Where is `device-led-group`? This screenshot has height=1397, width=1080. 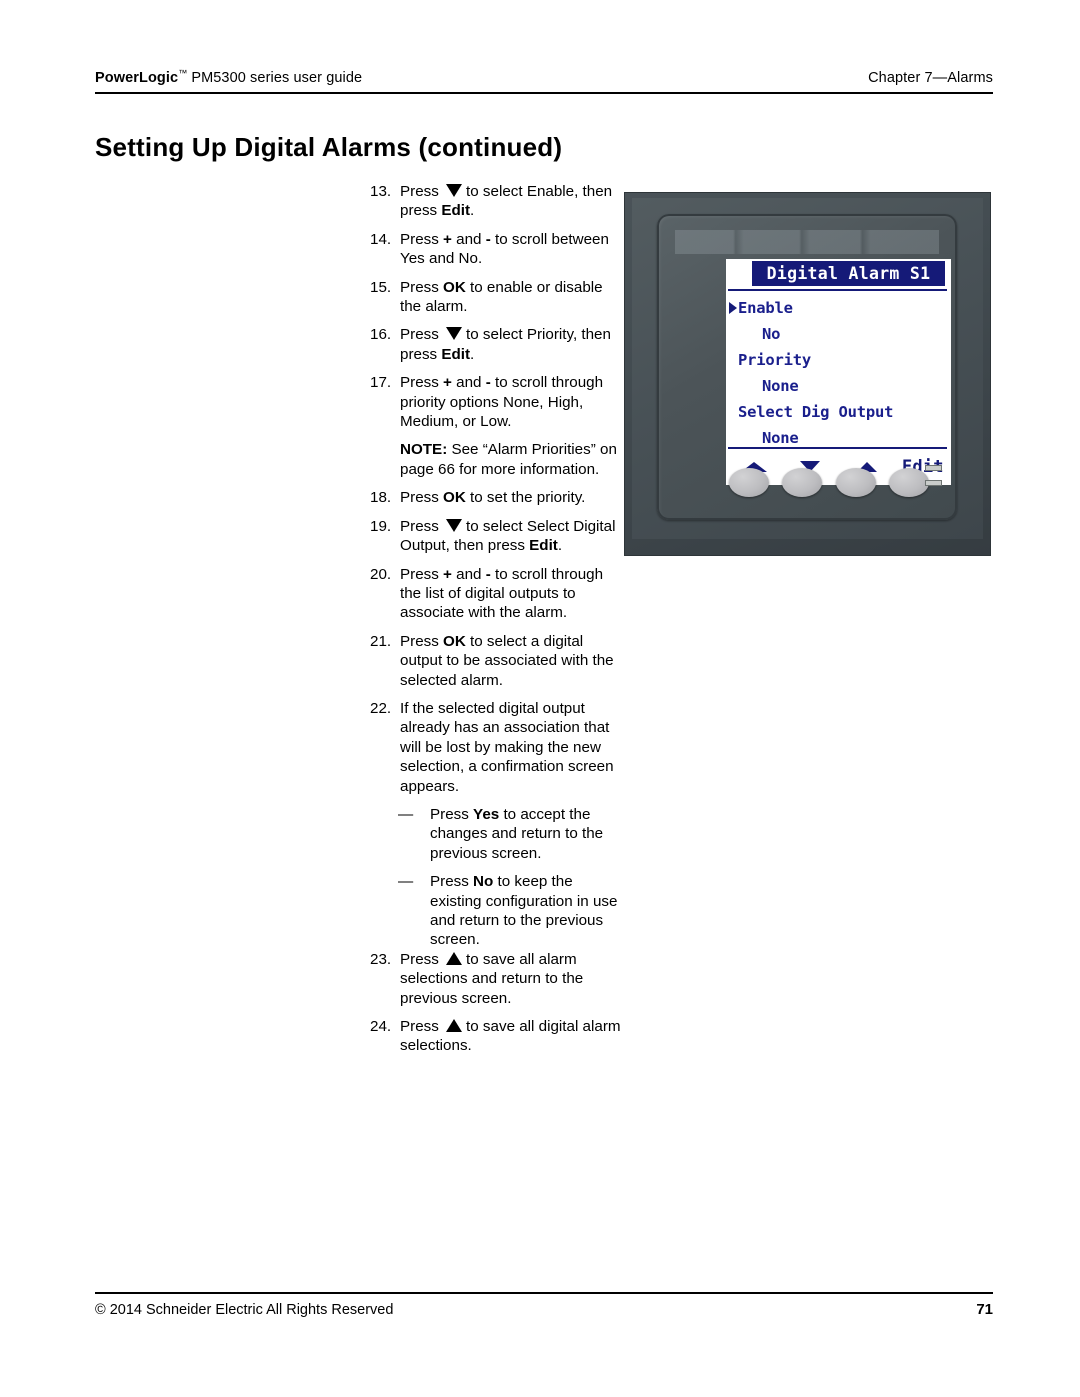 device-led-group is located at coordinates (934, 480).